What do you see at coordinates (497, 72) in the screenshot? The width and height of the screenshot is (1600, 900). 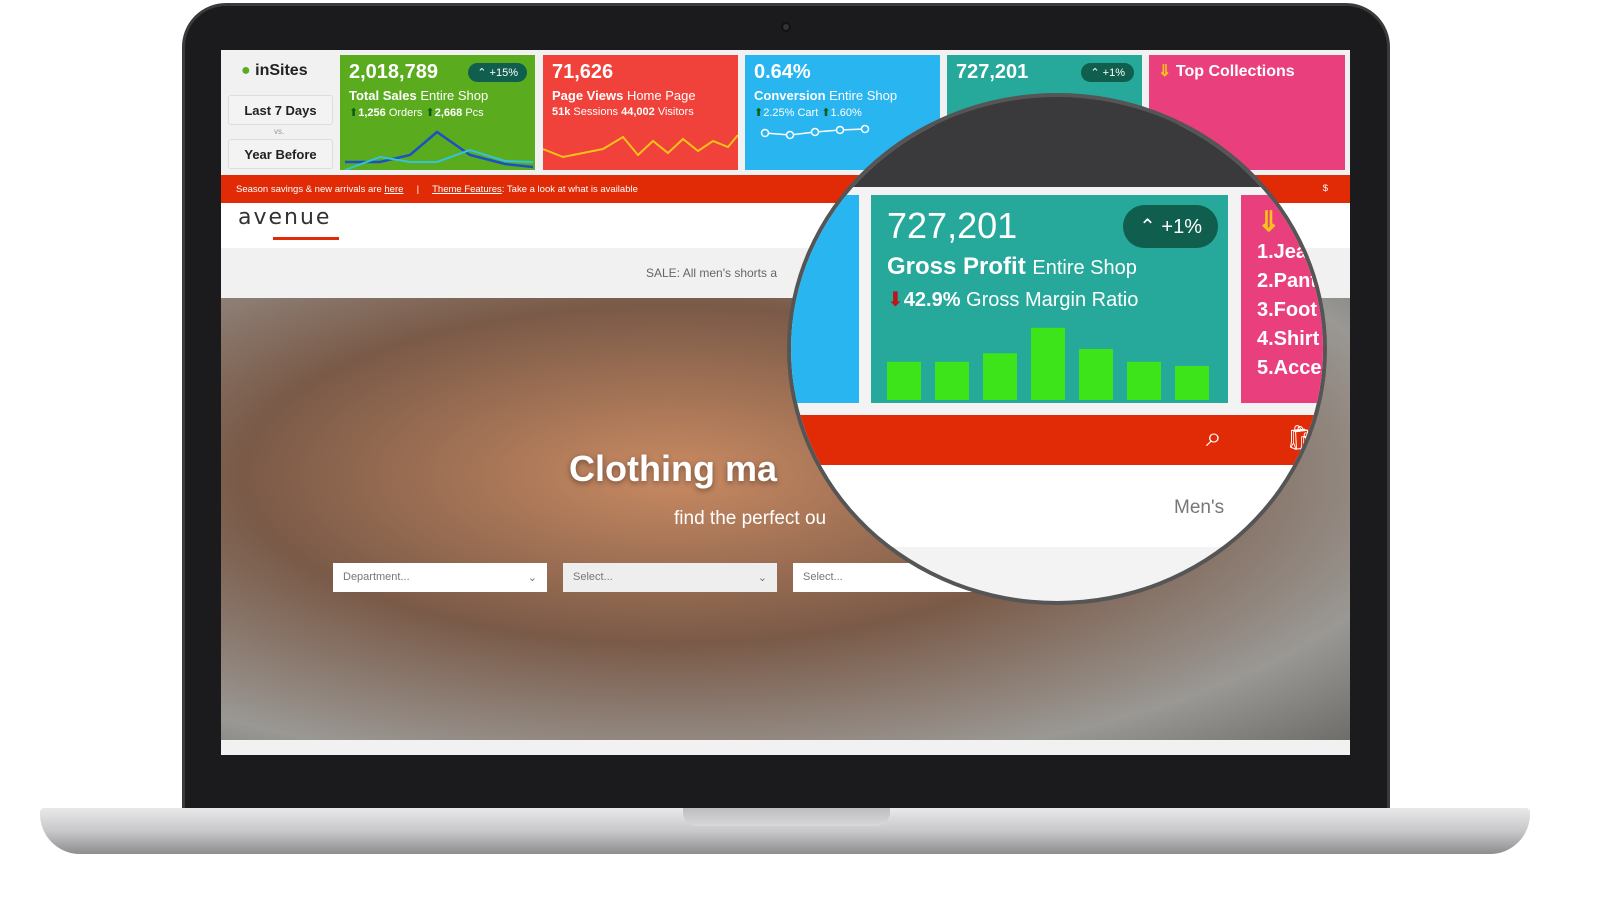 I see `sales-change-badge: ⌃ +15%` at bounding box center [497, 72].